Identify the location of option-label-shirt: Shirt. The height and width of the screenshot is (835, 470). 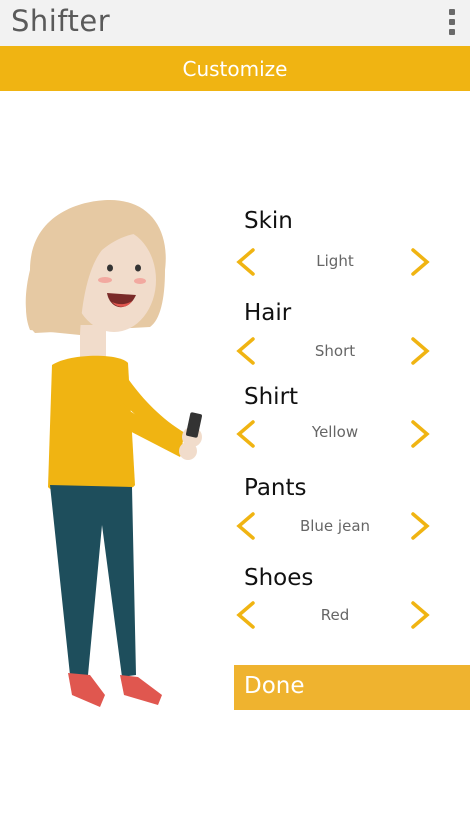
(271, 397).